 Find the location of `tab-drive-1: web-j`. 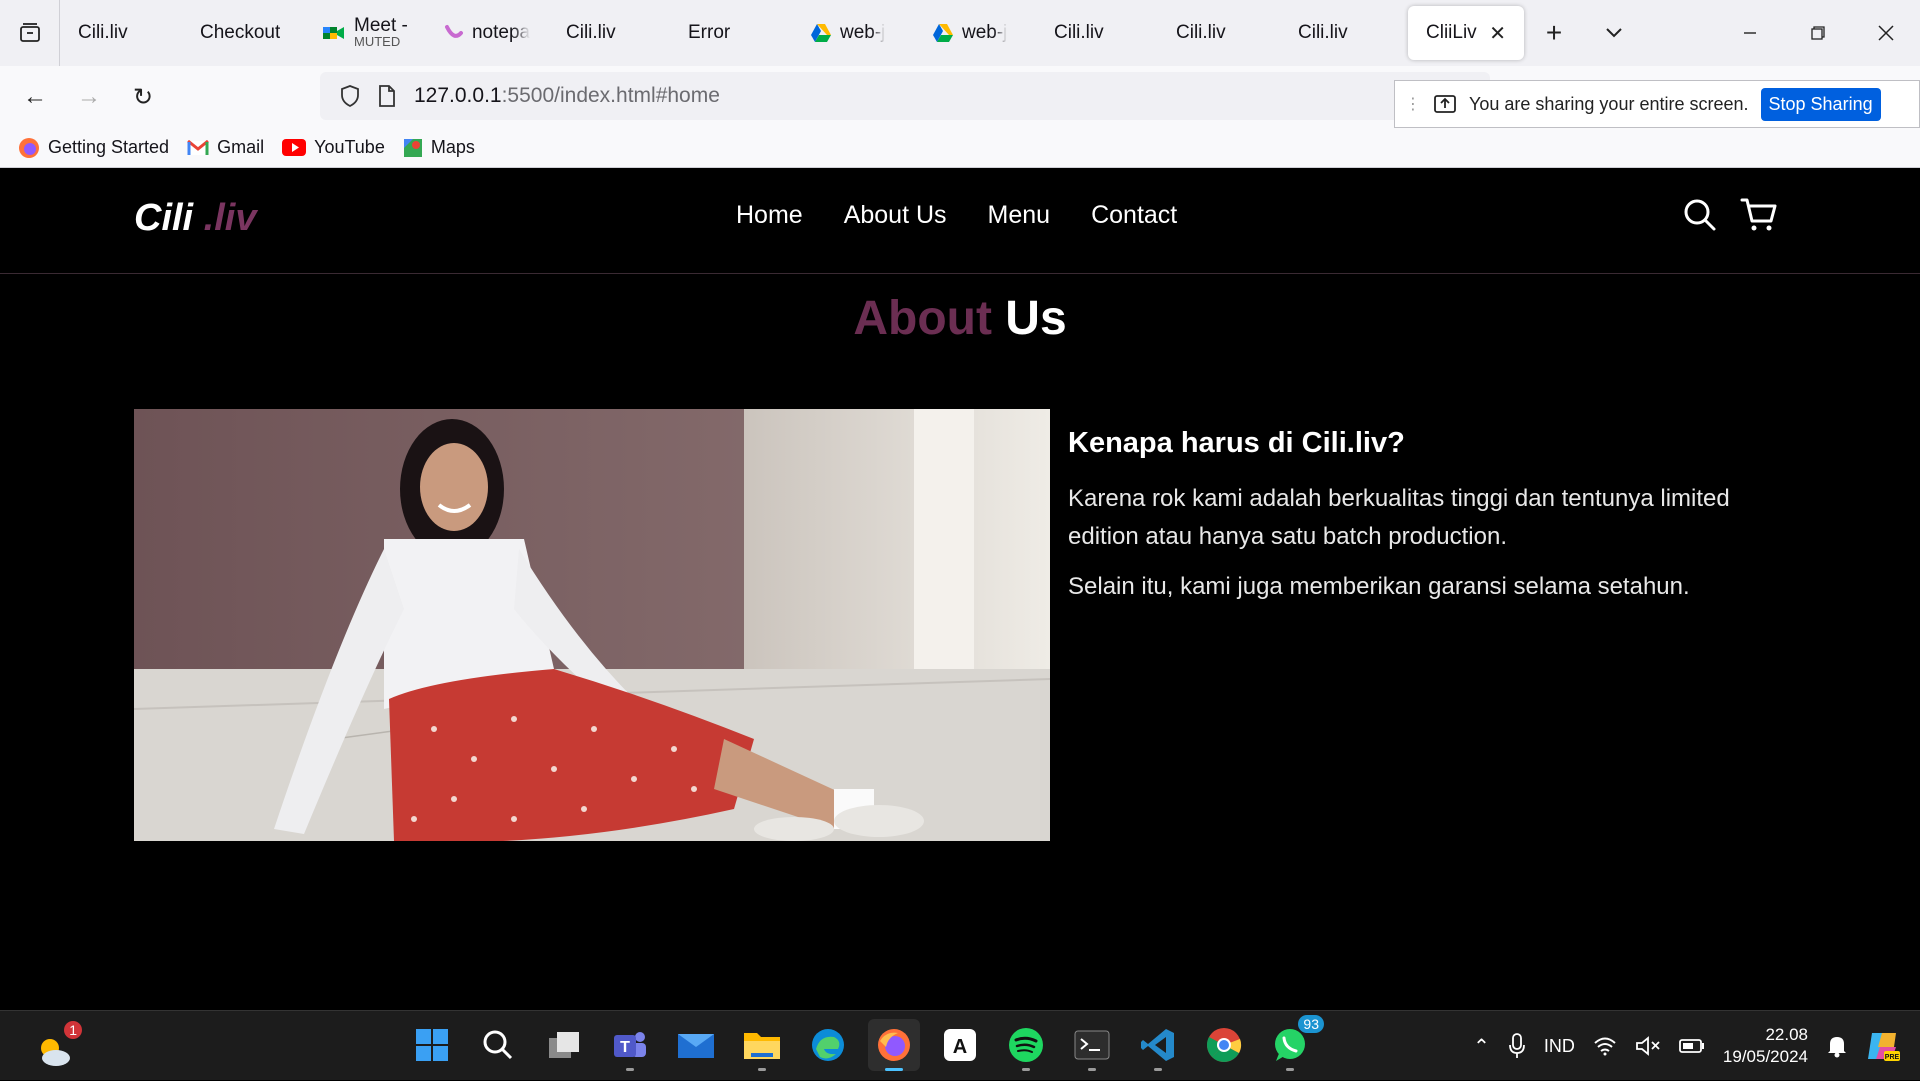

tab-drive-1: web-j is located at coordinates (853, 33).